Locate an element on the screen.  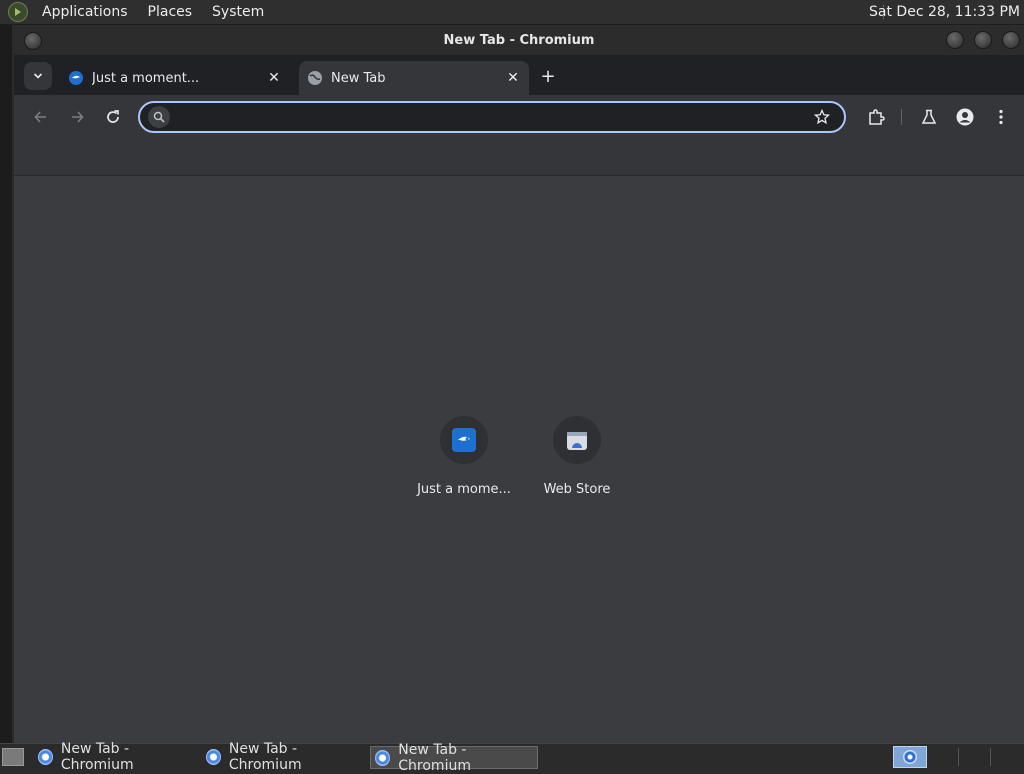
menu-button is located at coordinates (1001, 117).